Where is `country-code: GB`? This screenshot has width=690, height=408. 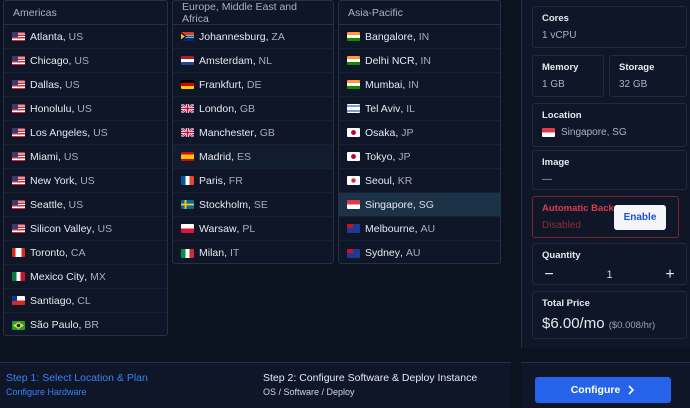 country-code: GB is located at coordinates (247, 108).